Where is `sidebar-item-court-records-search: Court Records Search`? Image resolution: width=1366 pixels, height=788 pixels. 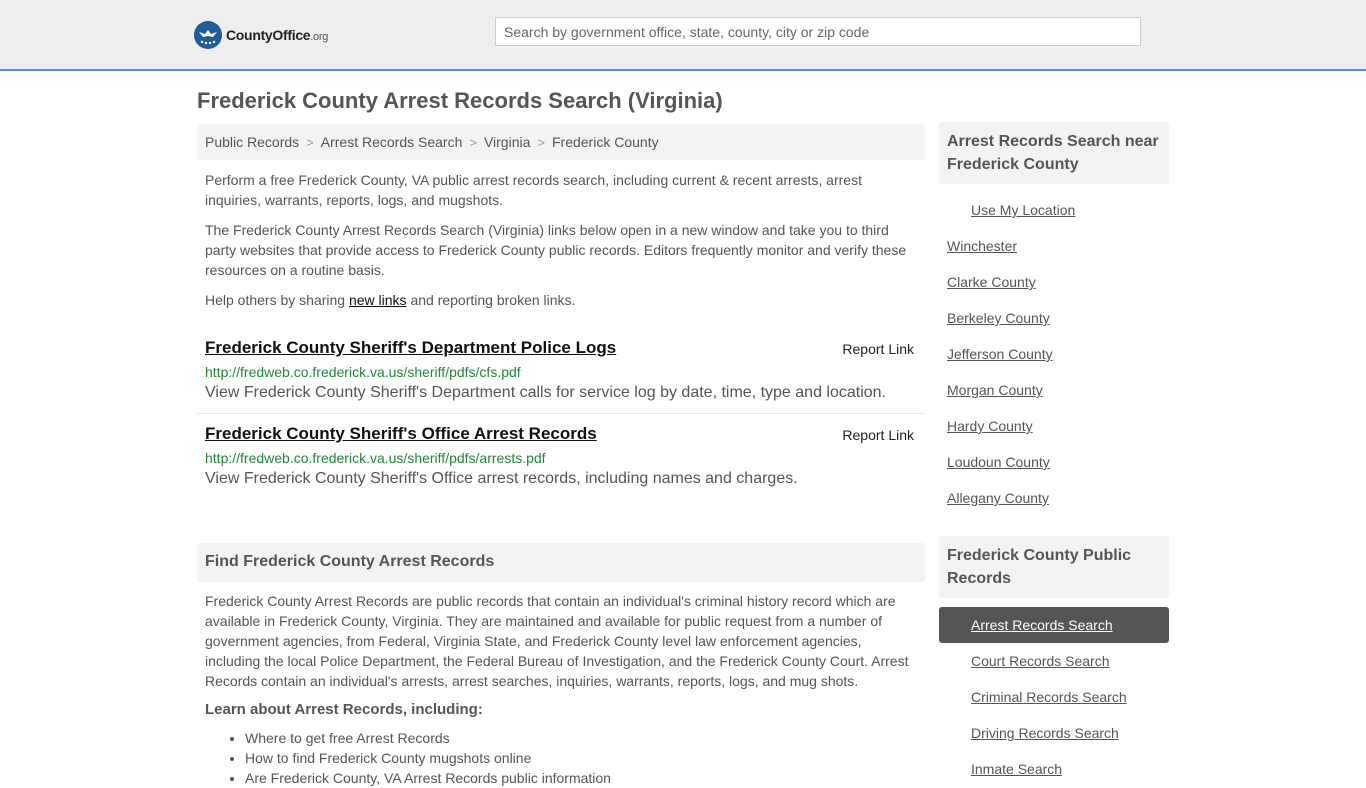
sidebar-item-court-records-search: Court Records Search is located at coordinates (1040, 661).